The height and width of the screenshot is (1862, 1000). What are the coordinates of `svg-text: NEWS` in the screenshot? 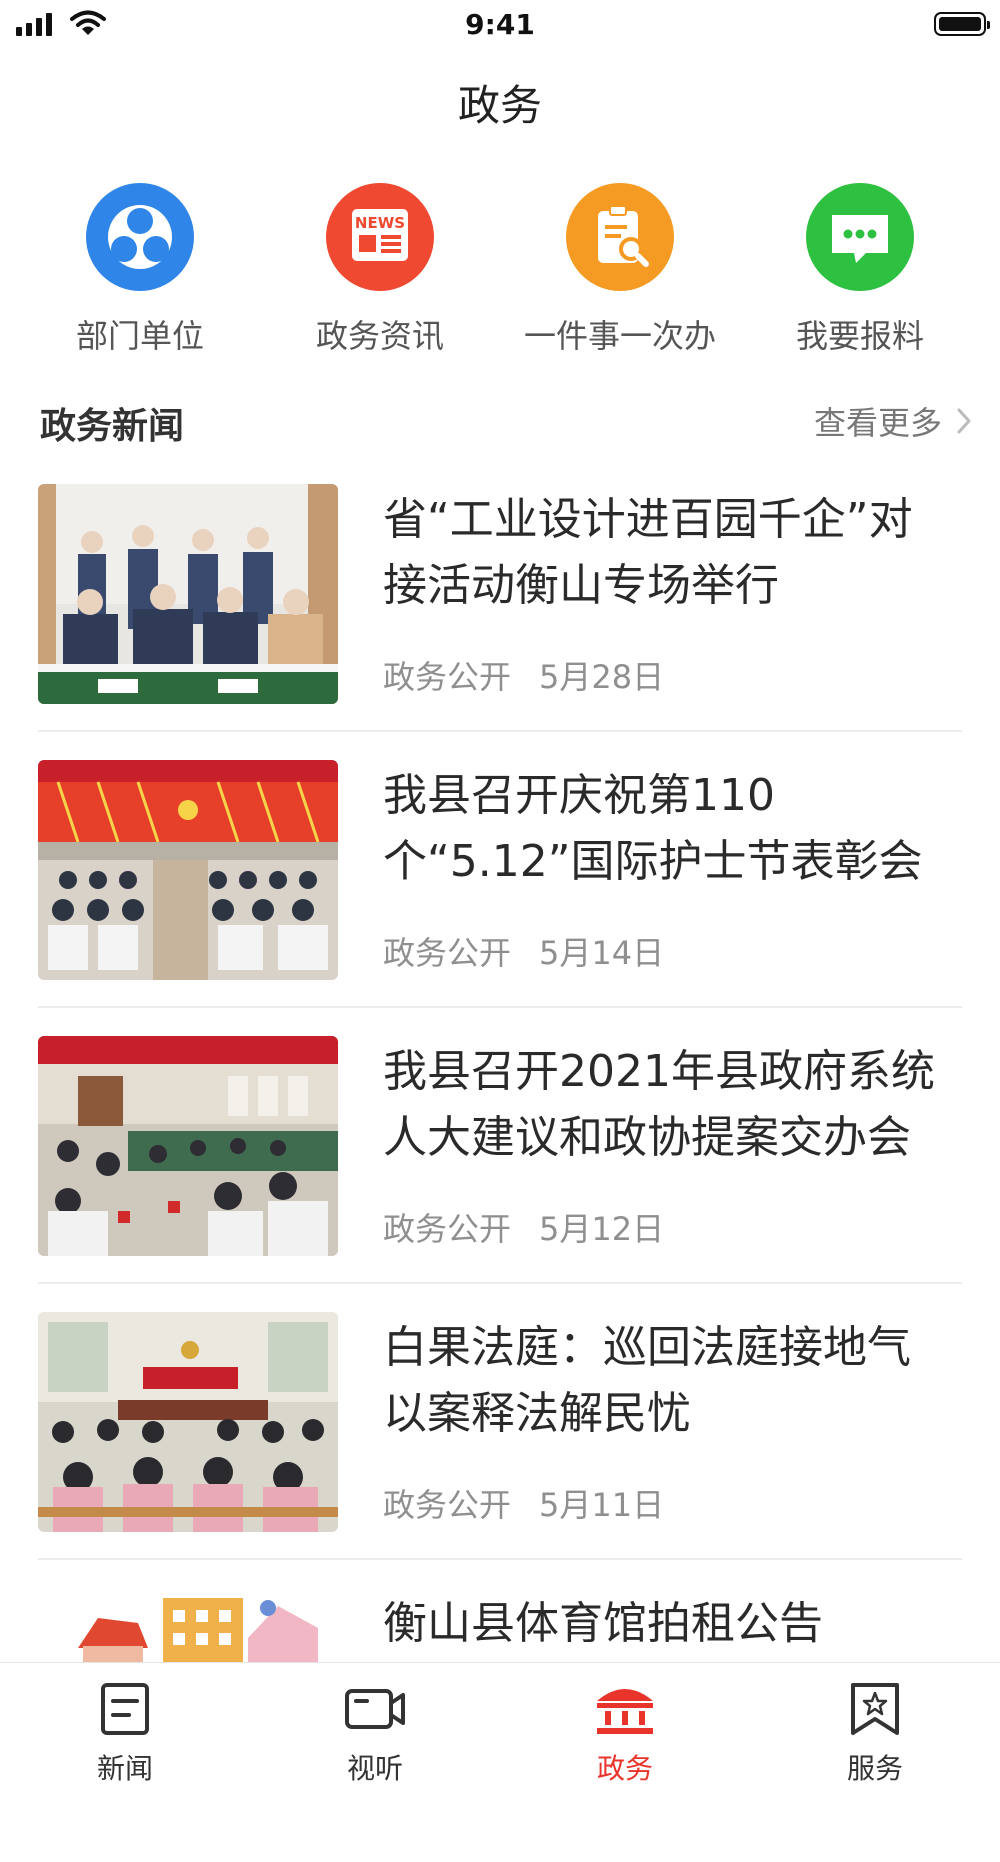 It's located at (380, 223).